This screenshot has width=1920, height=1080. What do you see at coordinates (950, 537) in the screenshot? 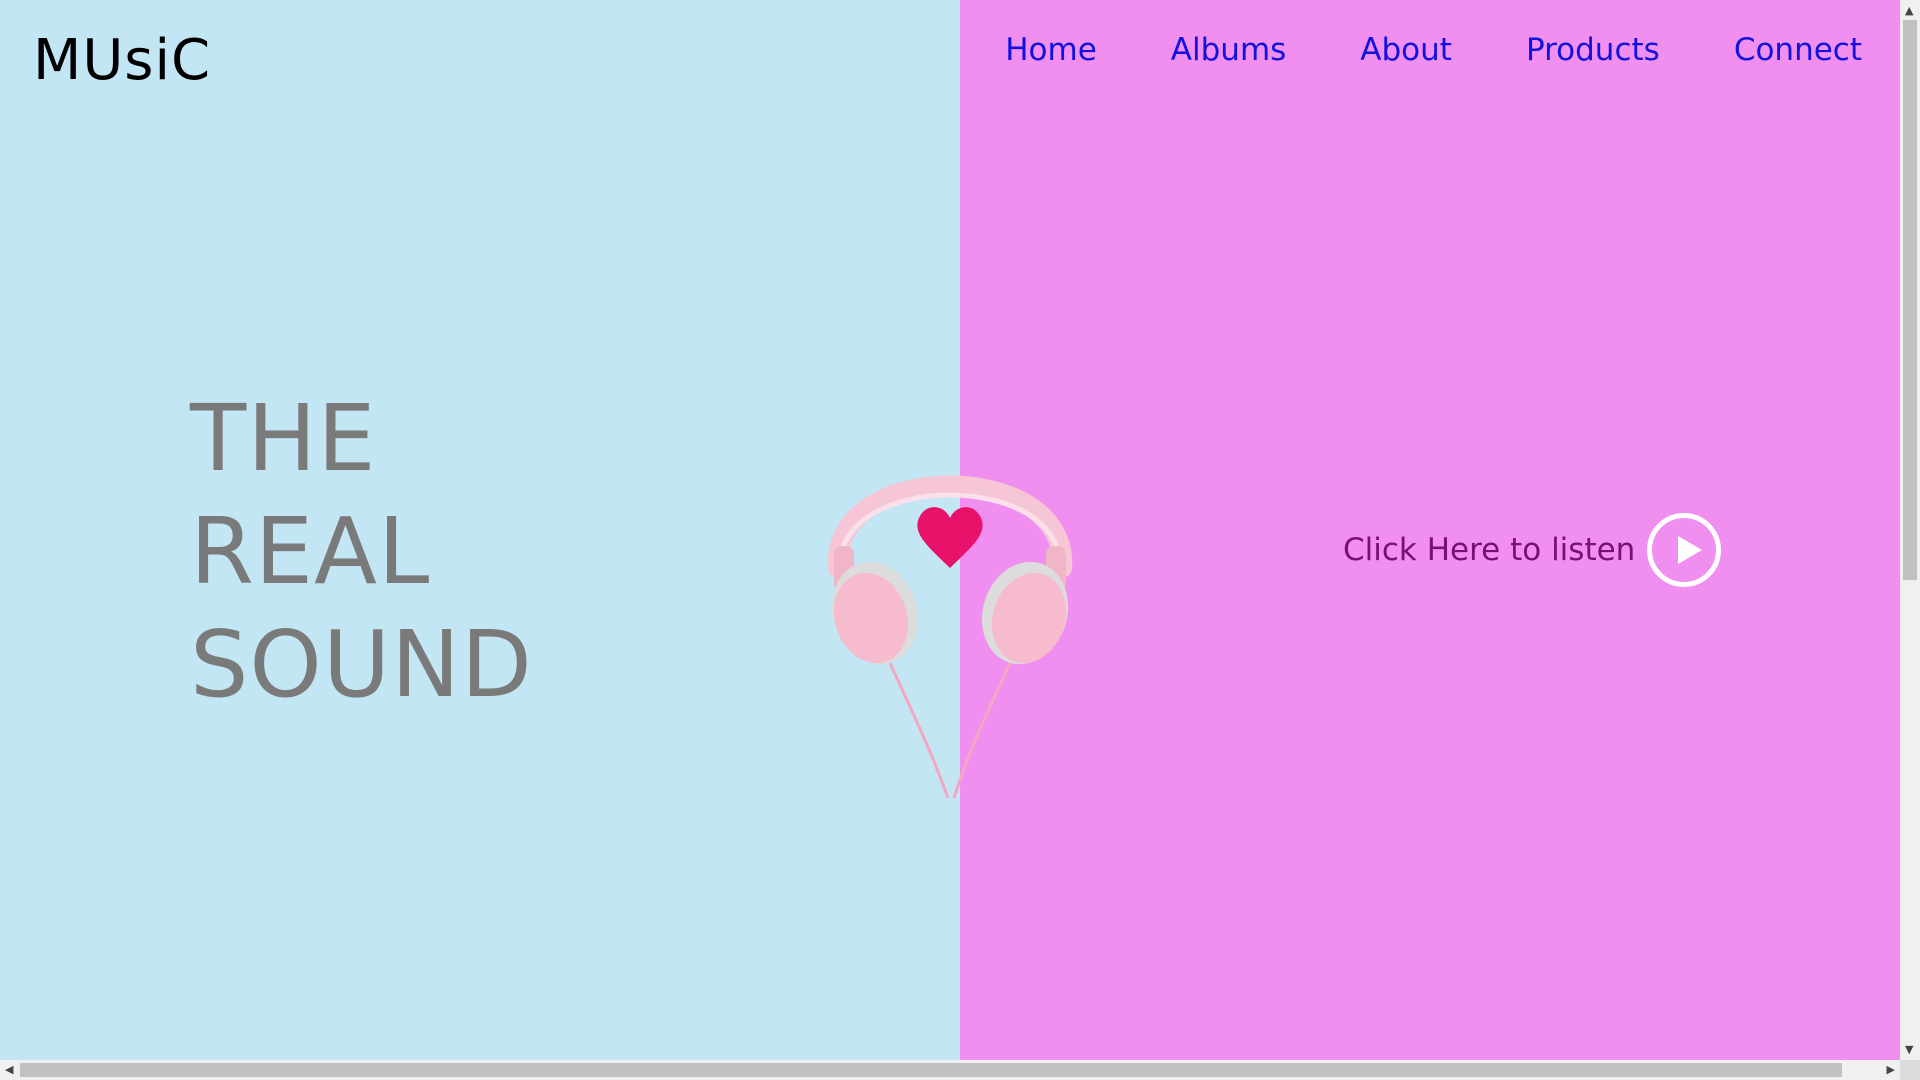
I see `heart-icon` at bounding box center [950, 537].